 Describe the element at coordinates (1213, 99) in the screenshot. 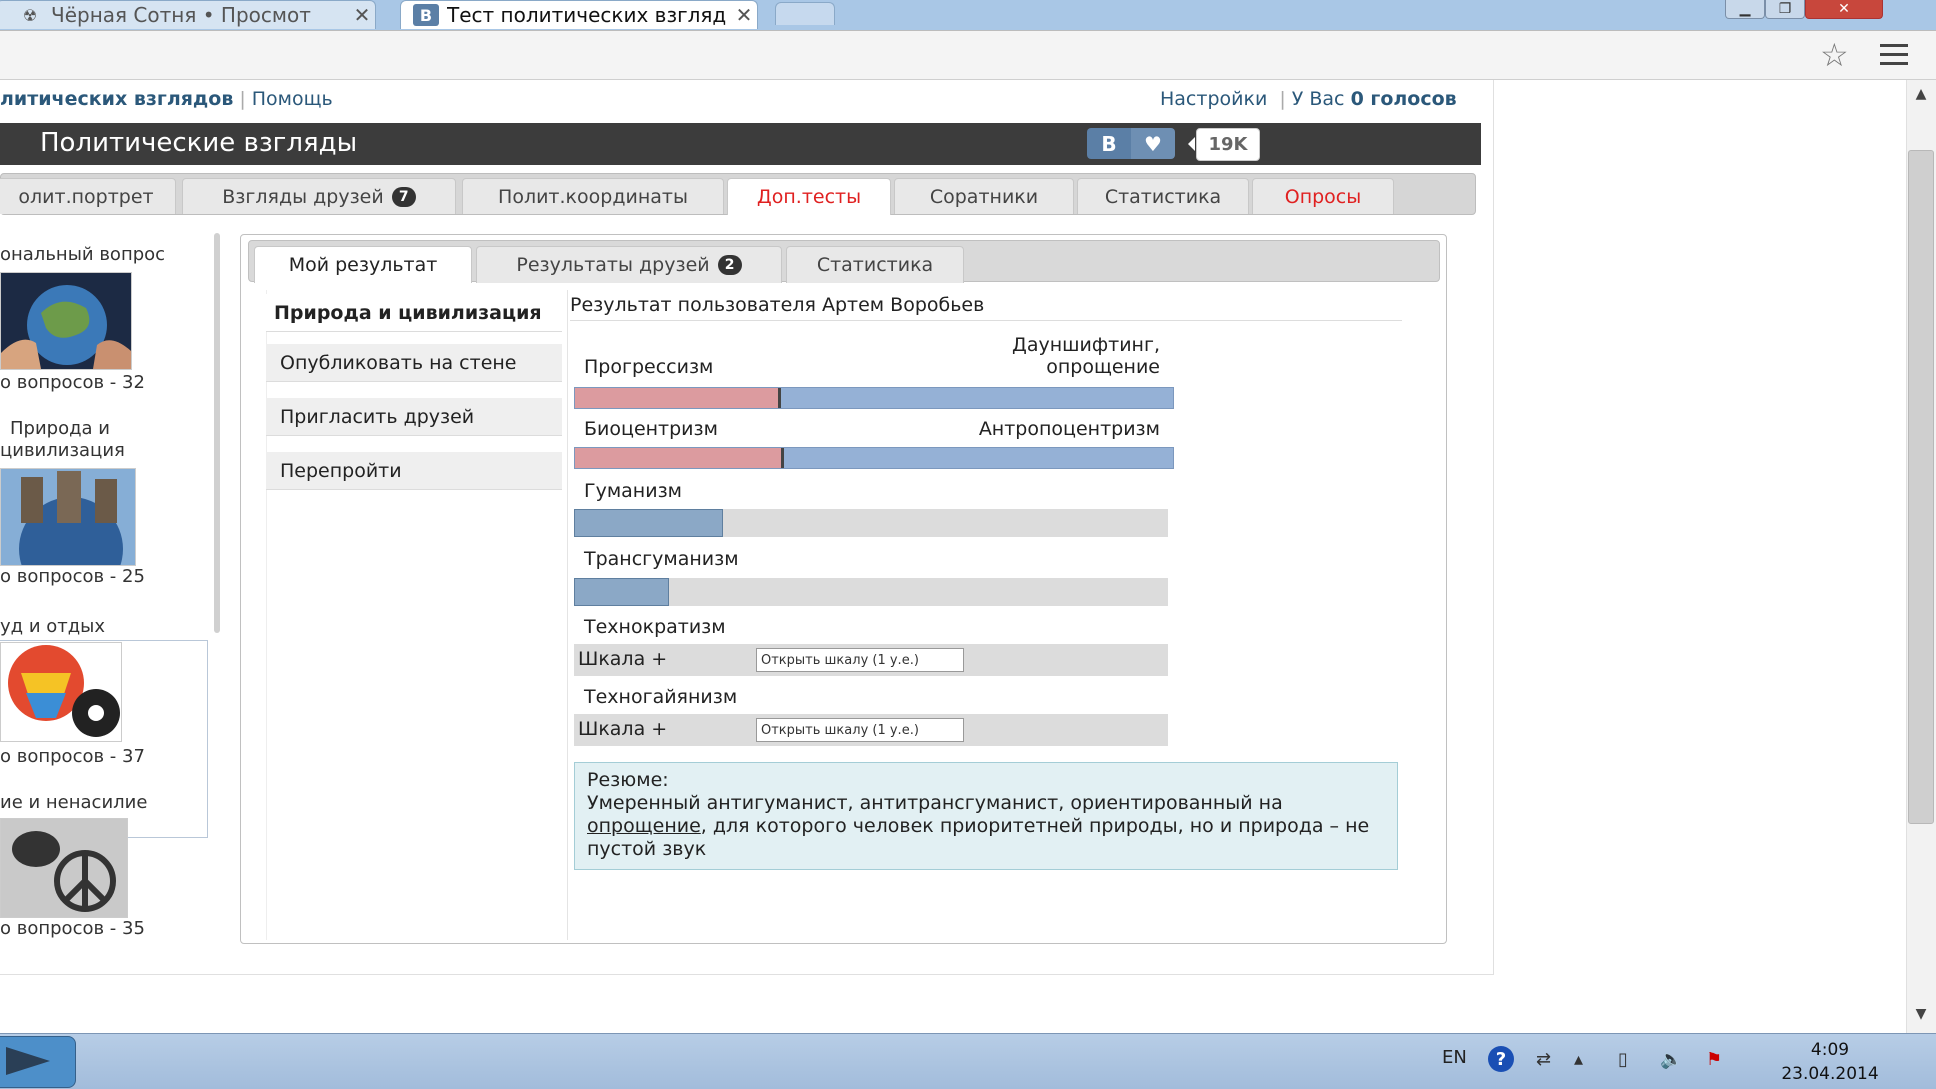

I see `settings-link: Настройки` at that location.